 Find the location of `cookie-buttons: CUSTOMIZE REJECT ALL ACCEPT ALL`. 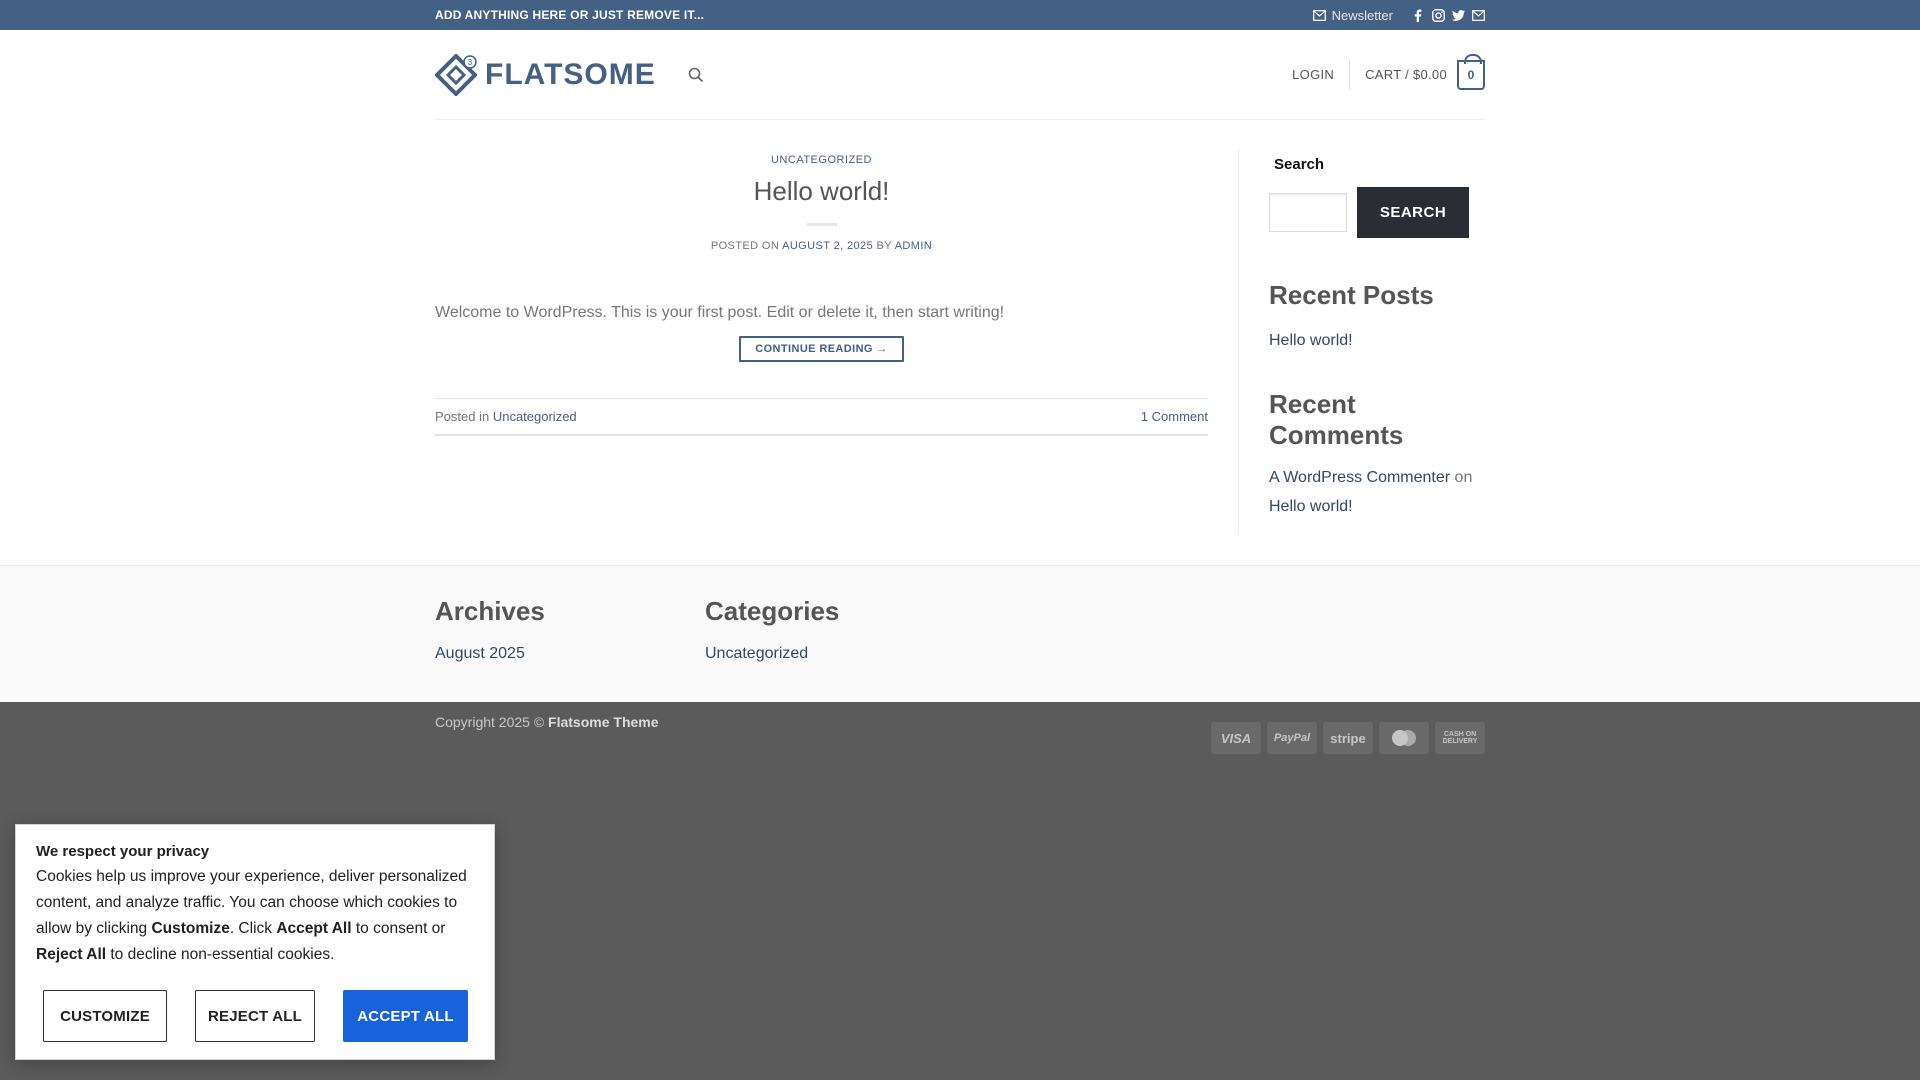

cookie-buttons: CUSTOMIZE REJECT ALL ACCEPT ALL is located at coordinates (255, 1016).